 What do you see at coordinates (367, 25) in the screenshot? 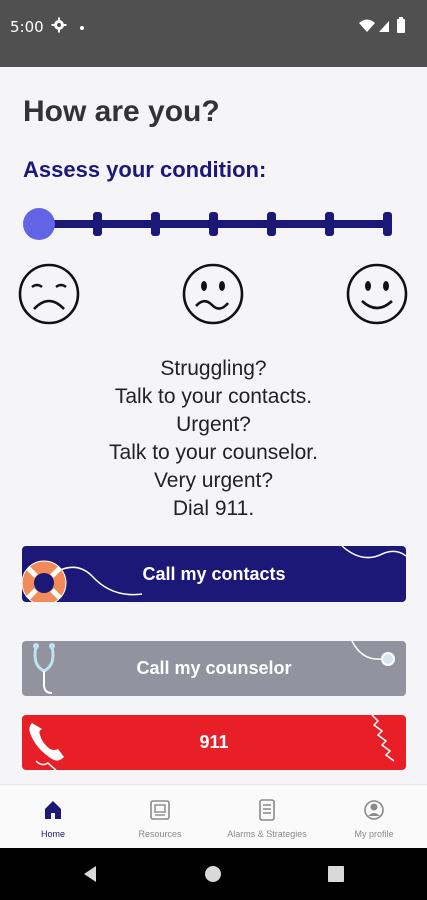
I see `wifi-icon` at bounding box center [367, 25].